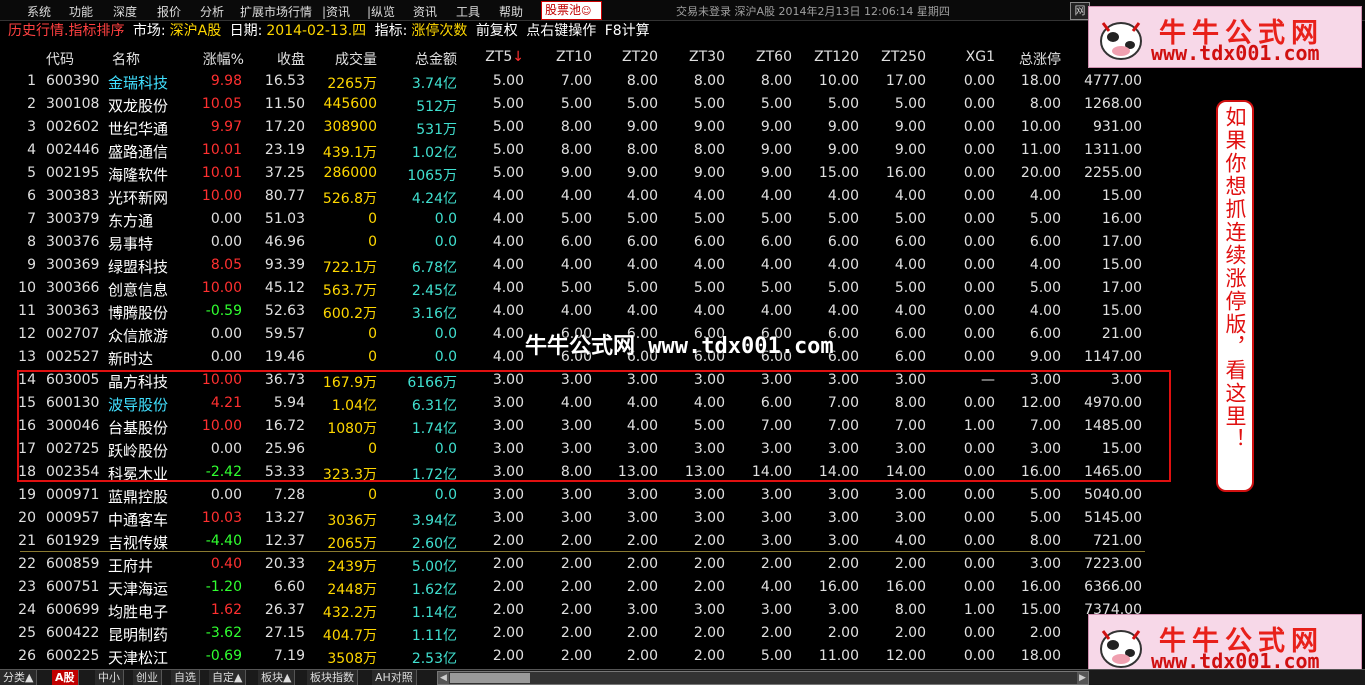 The image size is (1365, 685). I want to click on change-percent: -4.40, so click(223, 541).